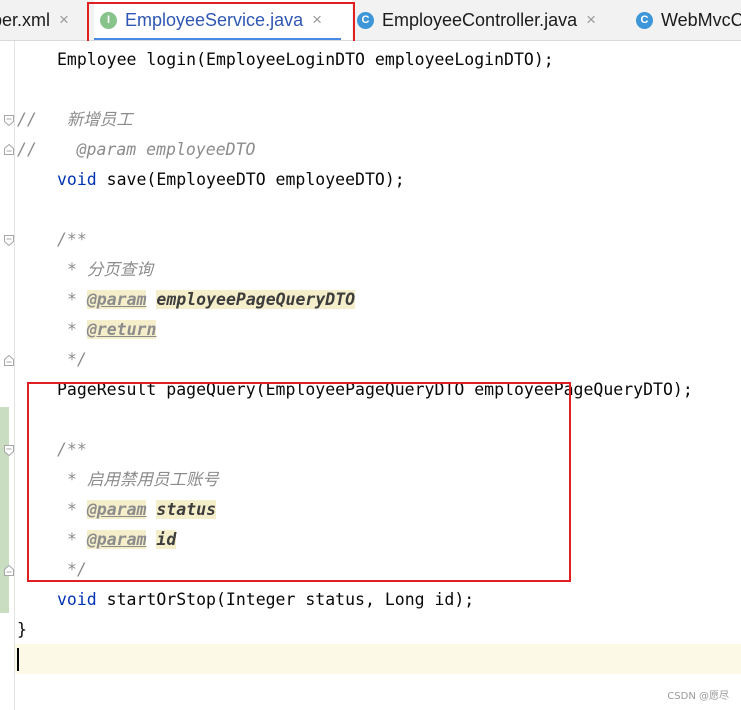 The height and width of the screenshot is (710, 741). I want to click on code-line-save: void save(EmployeeDTO employeeDTO);, so click(231, 180).